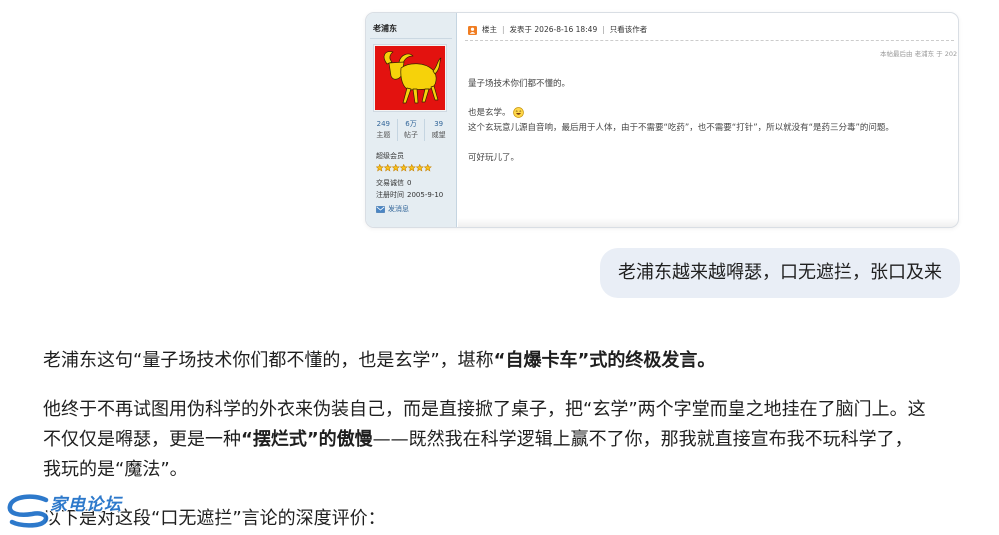 This screenshot has height=535, width=999. I want to click on post-line: 也是玄学。, so click(496, 113).